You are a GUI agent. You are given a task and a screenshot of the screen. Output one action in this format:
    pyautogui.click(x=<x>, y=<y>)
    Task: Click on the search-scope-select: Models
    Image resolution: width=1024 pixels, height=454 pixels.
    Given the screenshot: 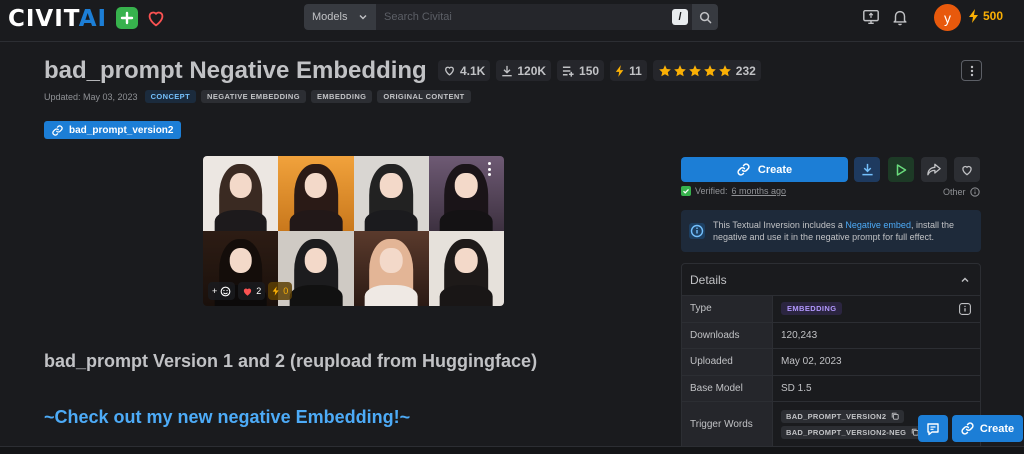 What is the action you would take?
    pyautogui.click(x=340, y=17)
    